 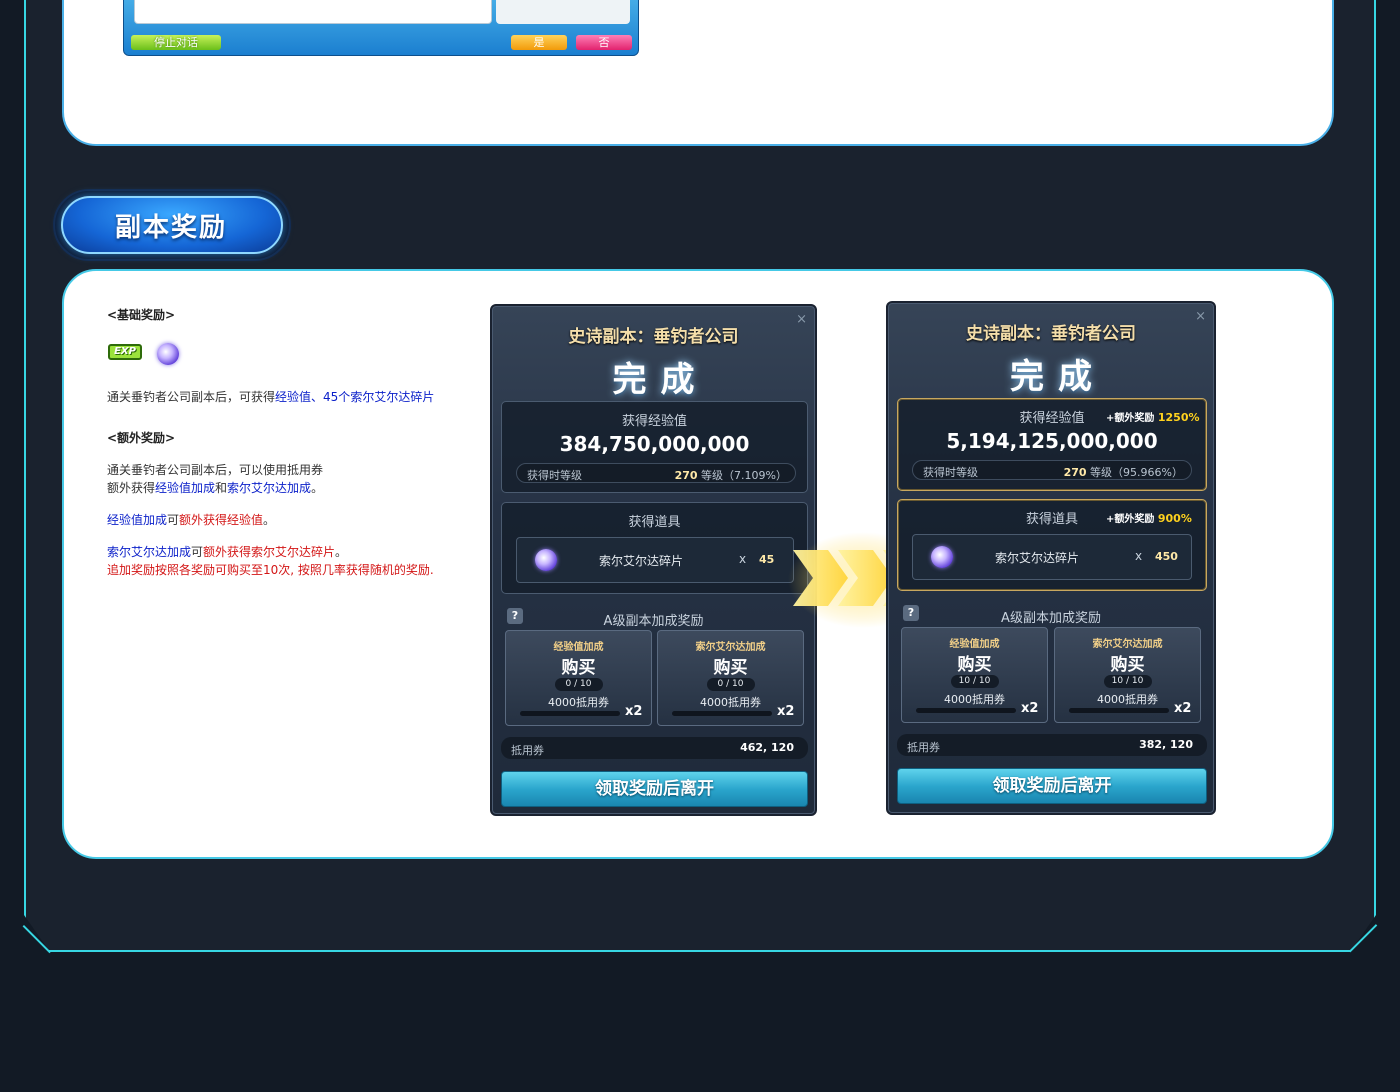 What do you see at coordinates (171, 227) in the screenshot?
I see `section-title: 副本奖励` at bounding box center [171, 227].